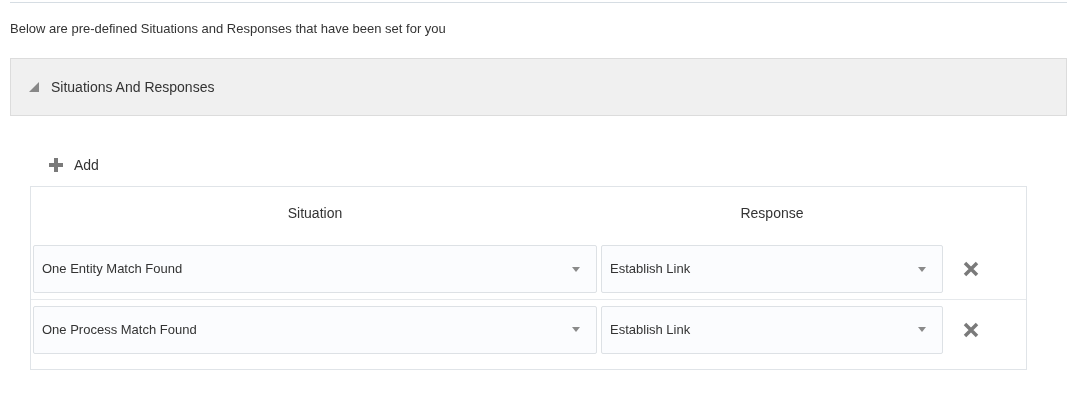  Describe the element at coordinates (538, 87) in the screenshot. I see `section-header: Situations And Responses` at that location.